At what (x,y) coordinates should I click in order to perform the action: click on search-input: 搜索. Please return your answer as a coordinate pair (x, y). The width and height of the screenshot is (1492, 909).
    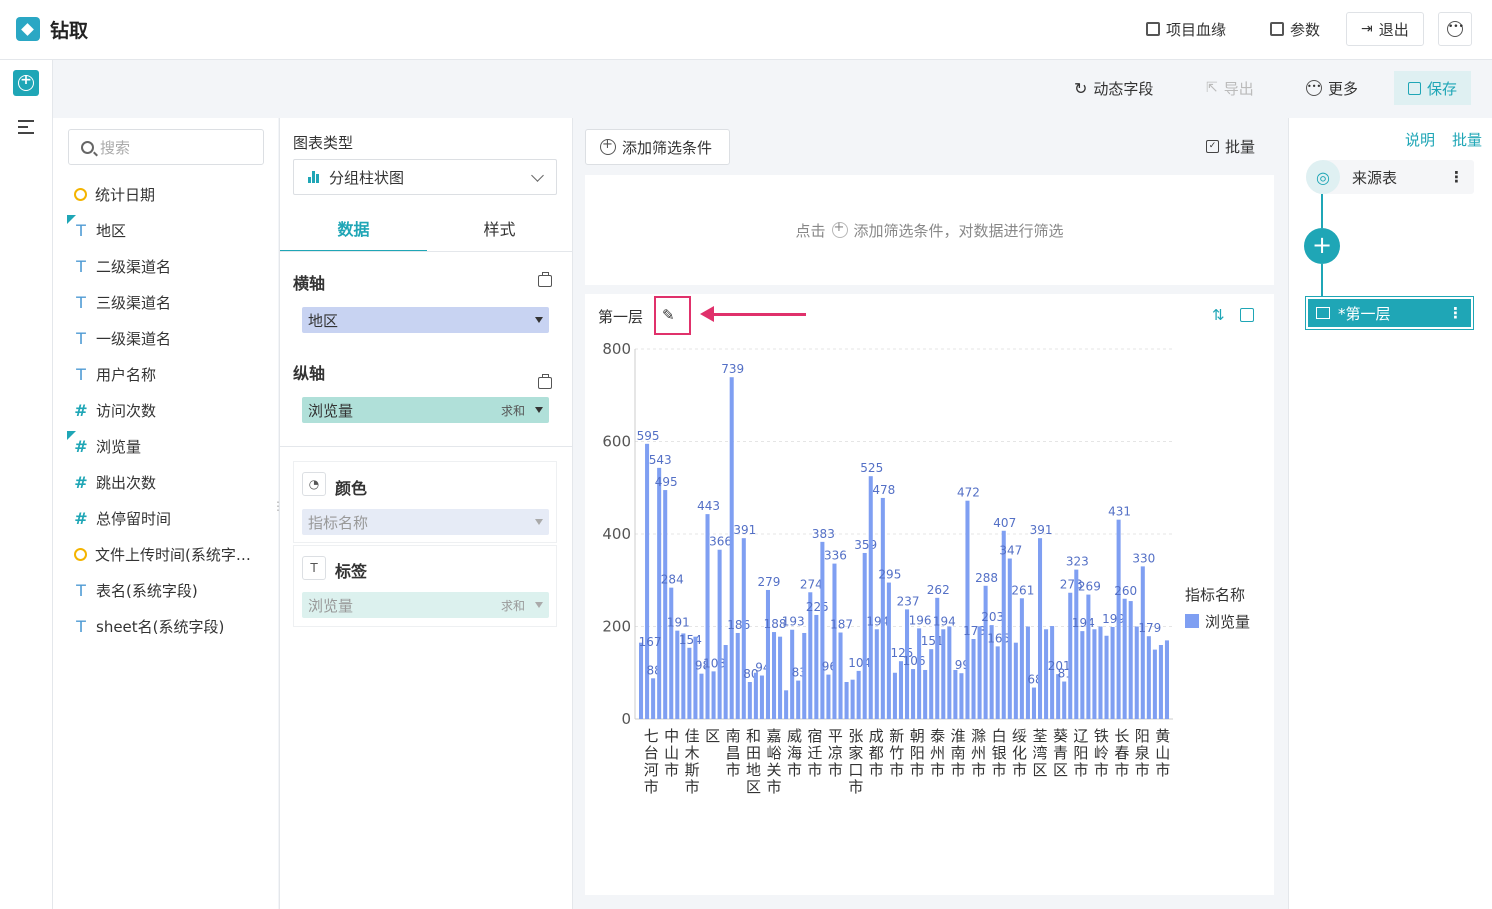
    Looking at the image, I should click on (166, 147).